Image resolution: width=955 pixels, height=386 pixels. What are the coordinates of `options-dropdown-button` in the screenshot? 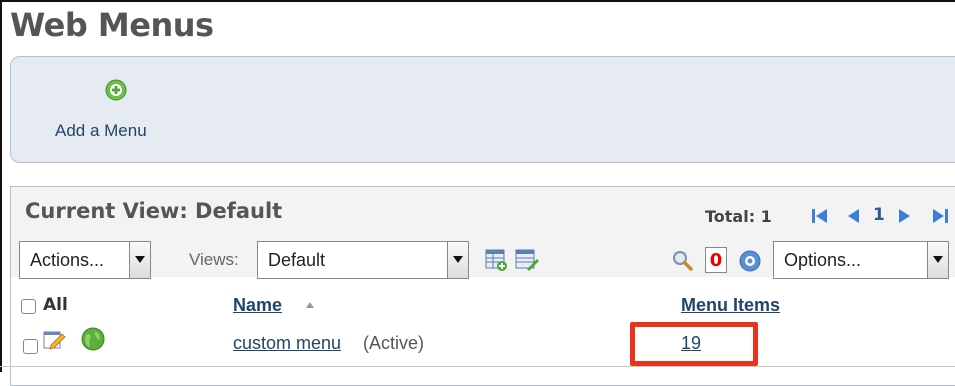 It's located at (937, 260).